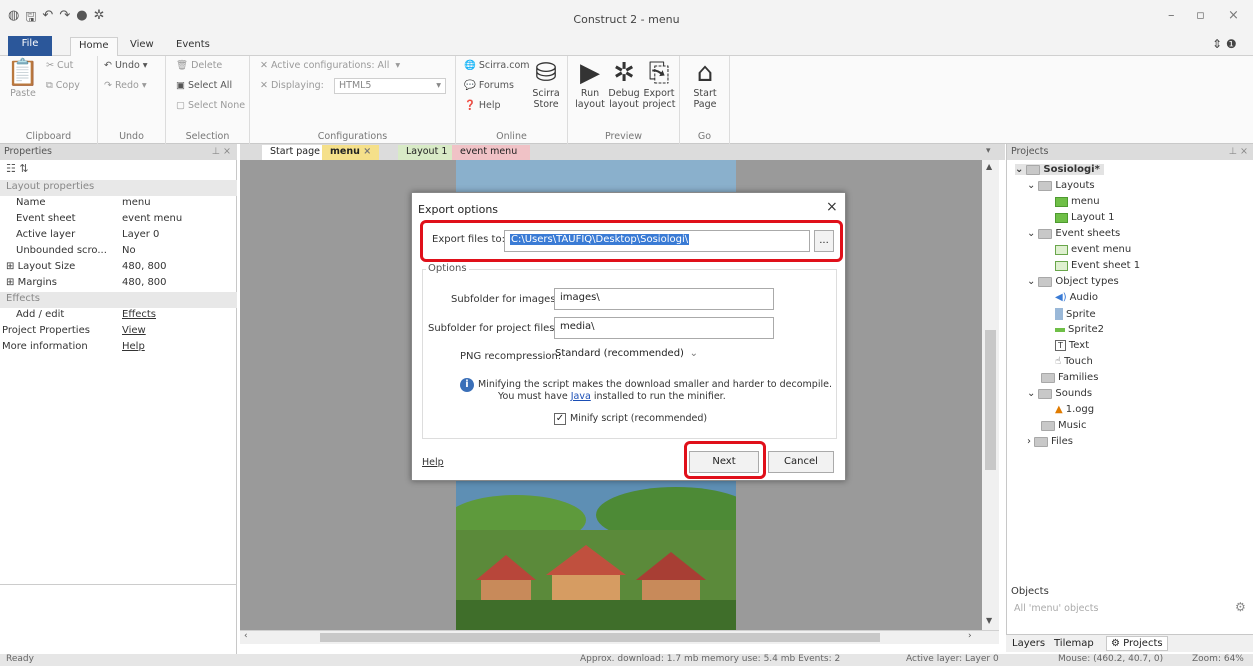 Image resolution: width=1253 pixels, height=666 pixels. Describe the element at coordinates (1240, 607) in the screenshot. I see `filter-icon: ⚙` at that location.